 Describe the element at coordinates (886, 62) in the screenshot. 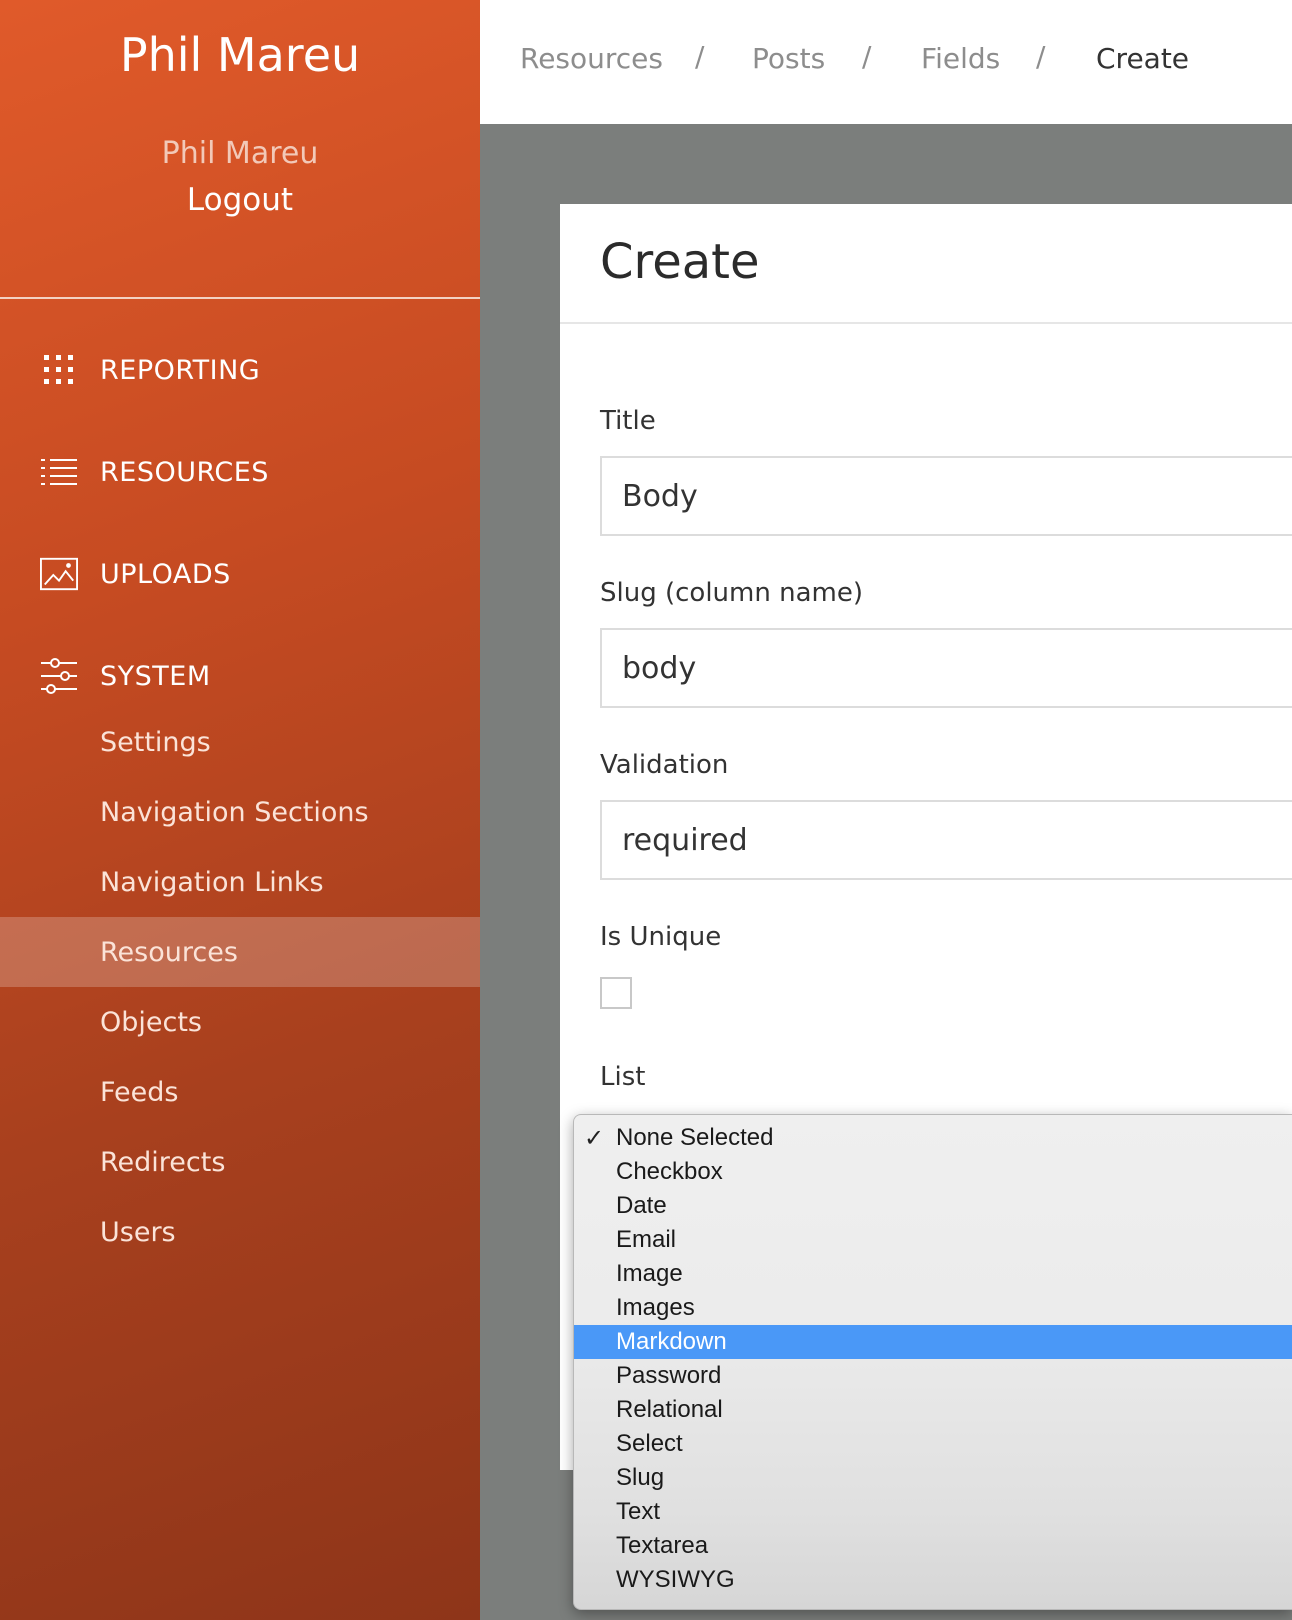

I see `breadcrumb: Resources / Posts / Fields / Create` at that location.